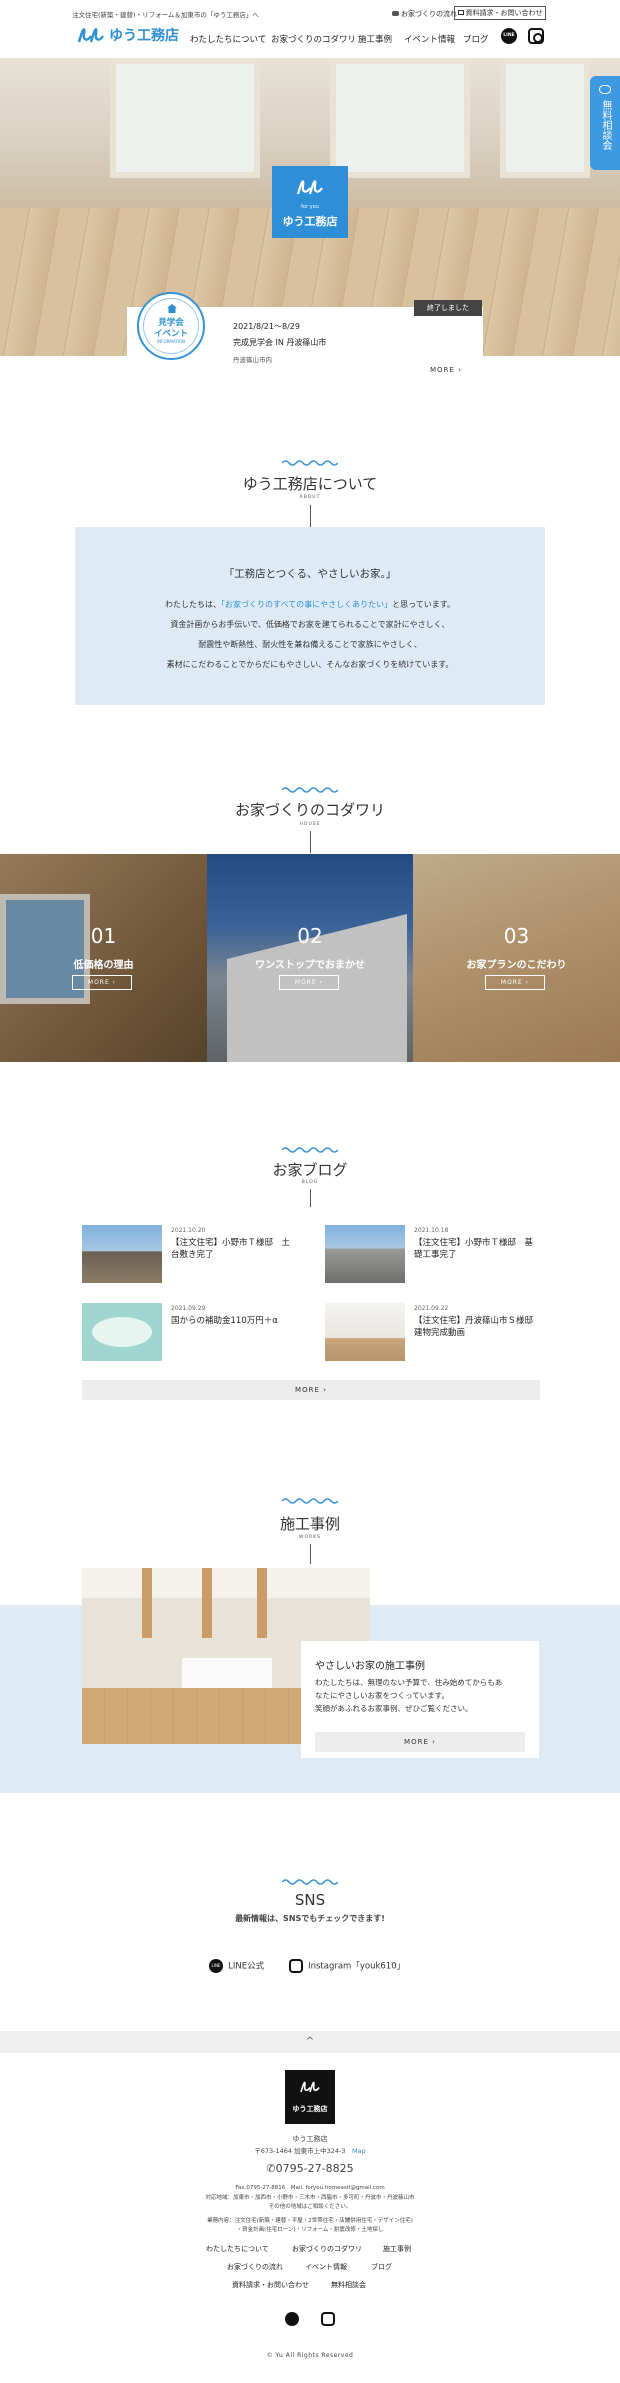 This screenshot has height=2383, width=620. I want to click on event-badge: 見学会 イベント INFORMATION, so click(171, 326).